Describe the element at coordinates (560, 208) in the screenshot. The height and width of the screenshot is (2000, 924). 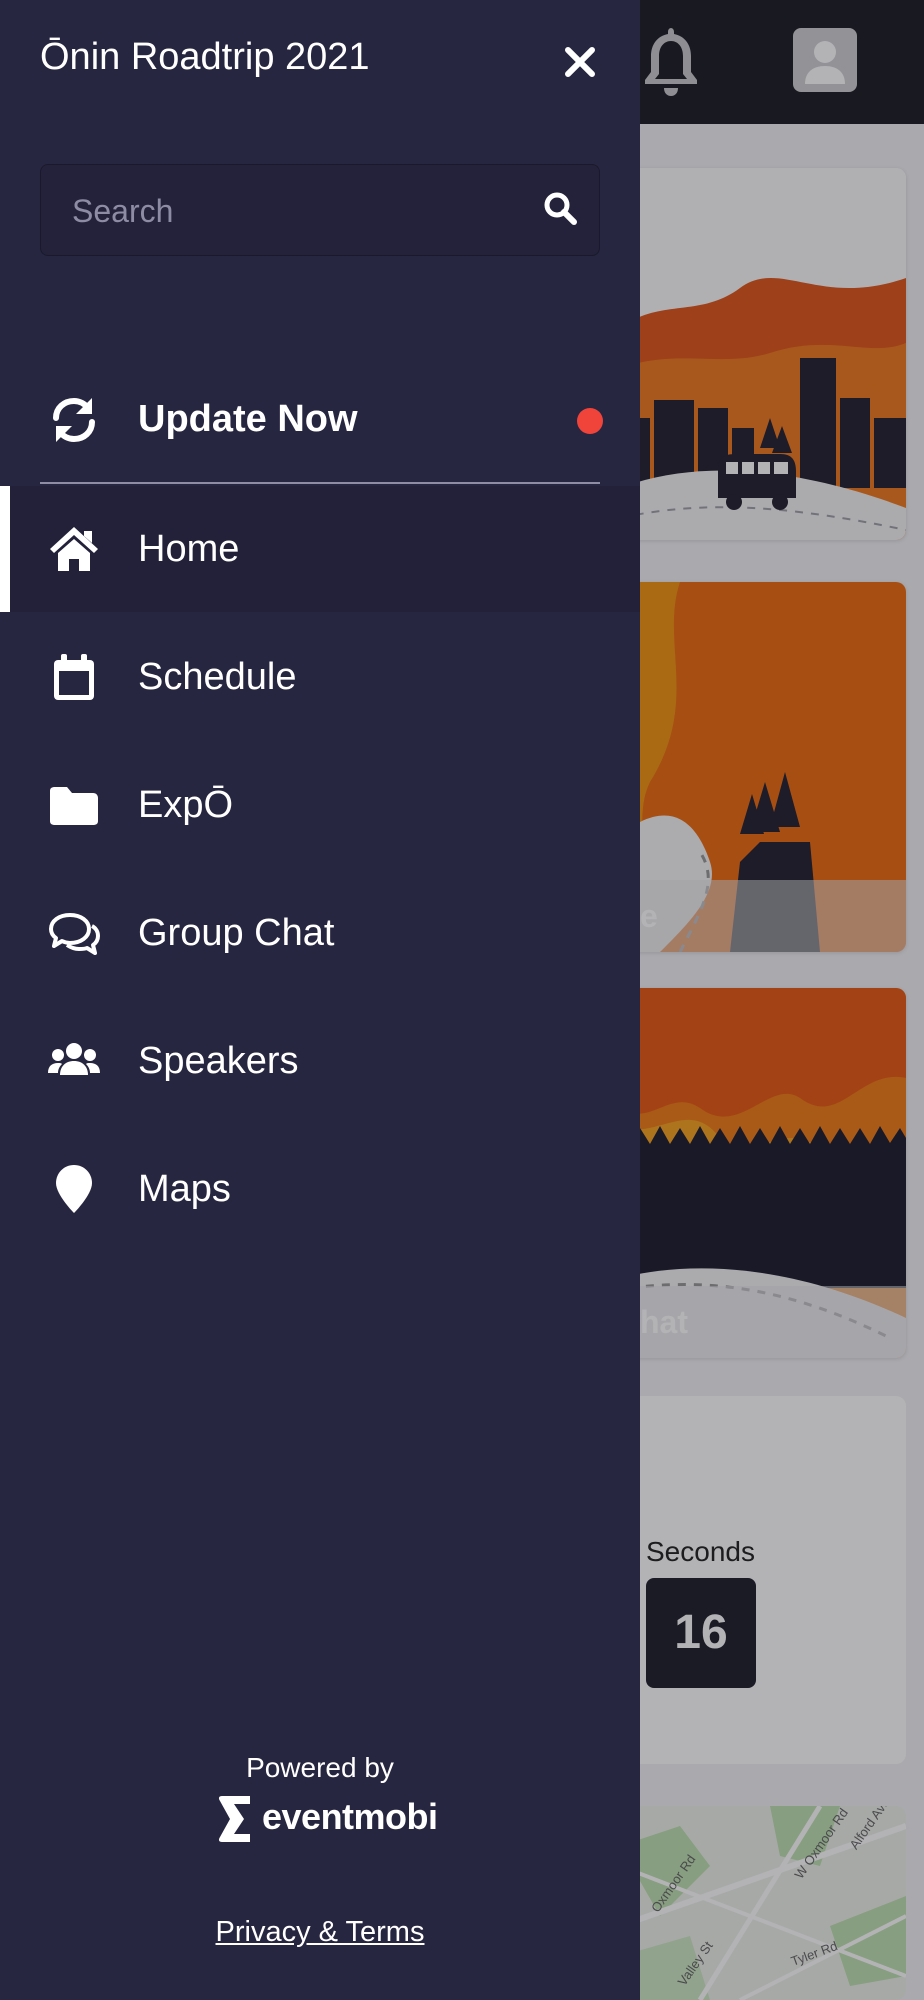
I see `search-icon` at that location.